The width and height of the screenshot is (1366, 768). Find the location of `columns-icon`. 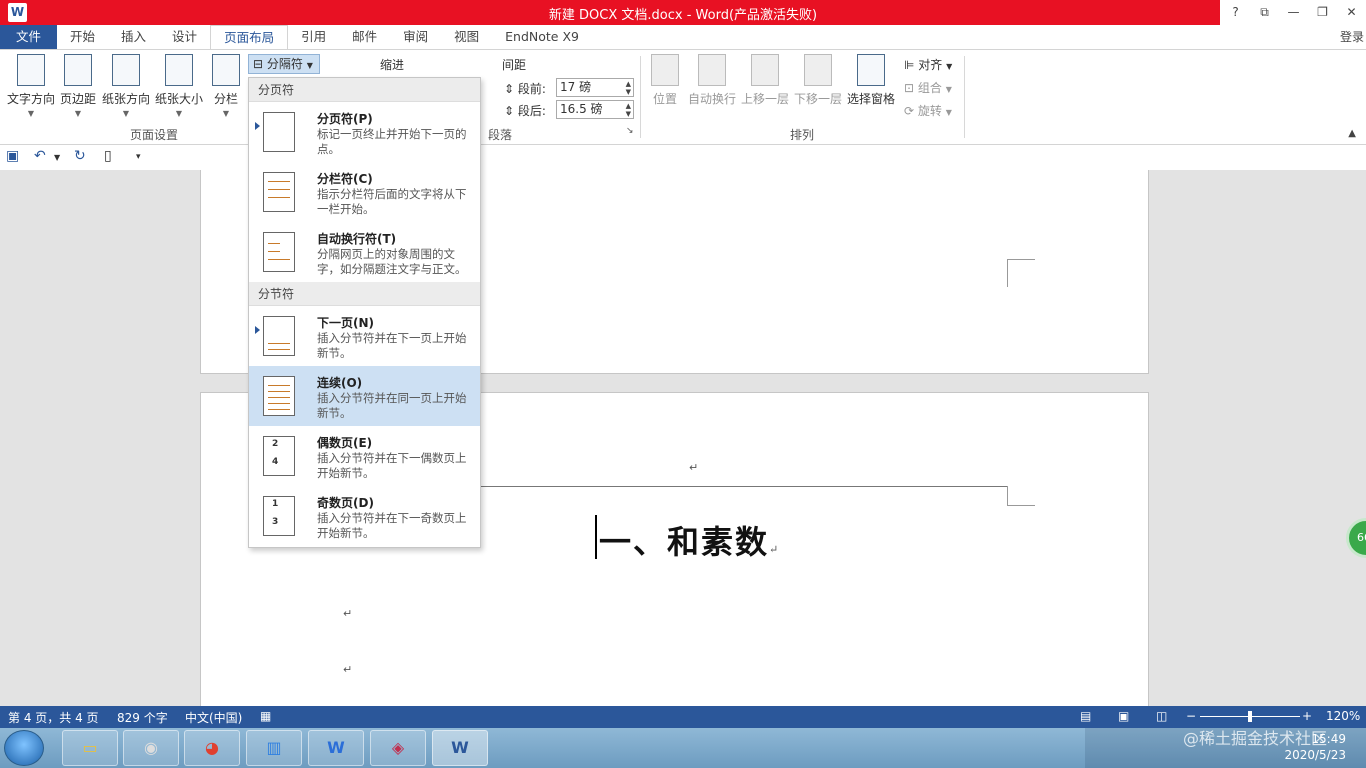

columns-icon is located at coordinates (226, 70).